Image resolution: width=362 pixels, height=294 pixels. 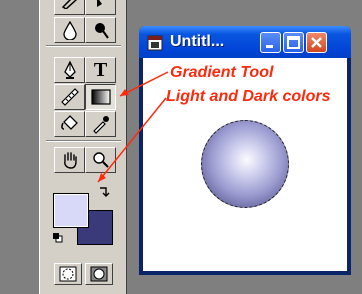 I want to click on hand-tool, so click(x=69, y=160).